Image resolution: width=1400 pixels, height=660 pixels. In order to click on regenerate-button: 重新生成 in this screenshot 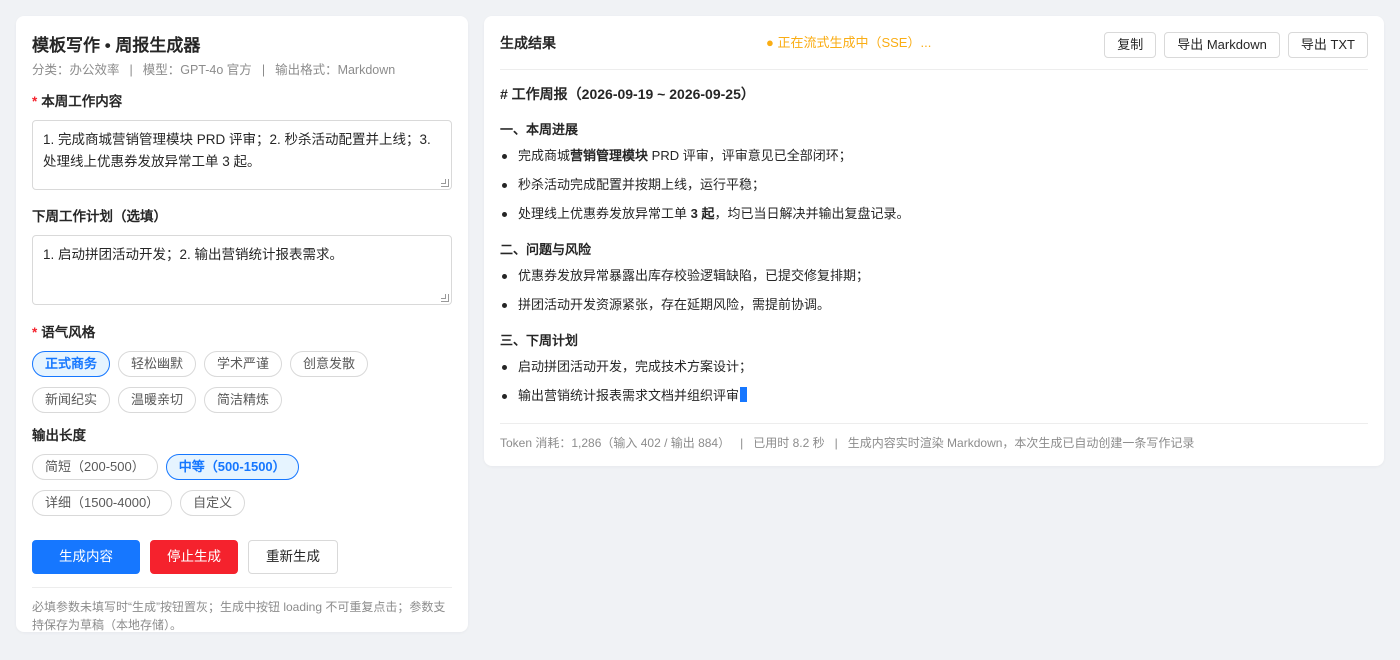, I will do `click(293, 557)`.